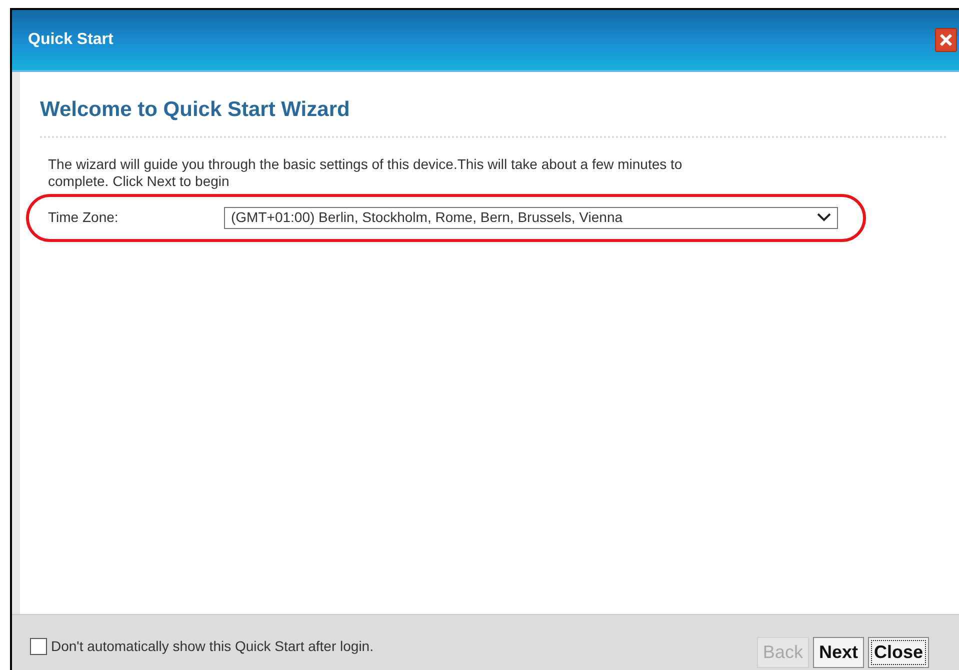 This screenshot has width=959, height=670. What do you see at coordinates (898, 652) in the screenshot?
I see `wizard-button: Close` at bounding box center [898, 652].